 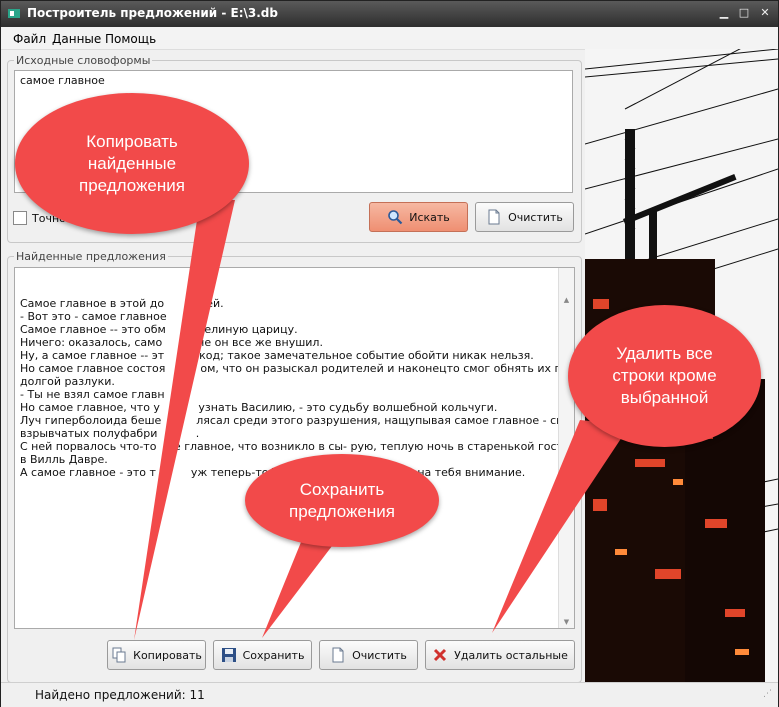 What do you see at coordinates (119, 655) in the screenshot?
I see `copy-icon` at bounding box center [119, 655].